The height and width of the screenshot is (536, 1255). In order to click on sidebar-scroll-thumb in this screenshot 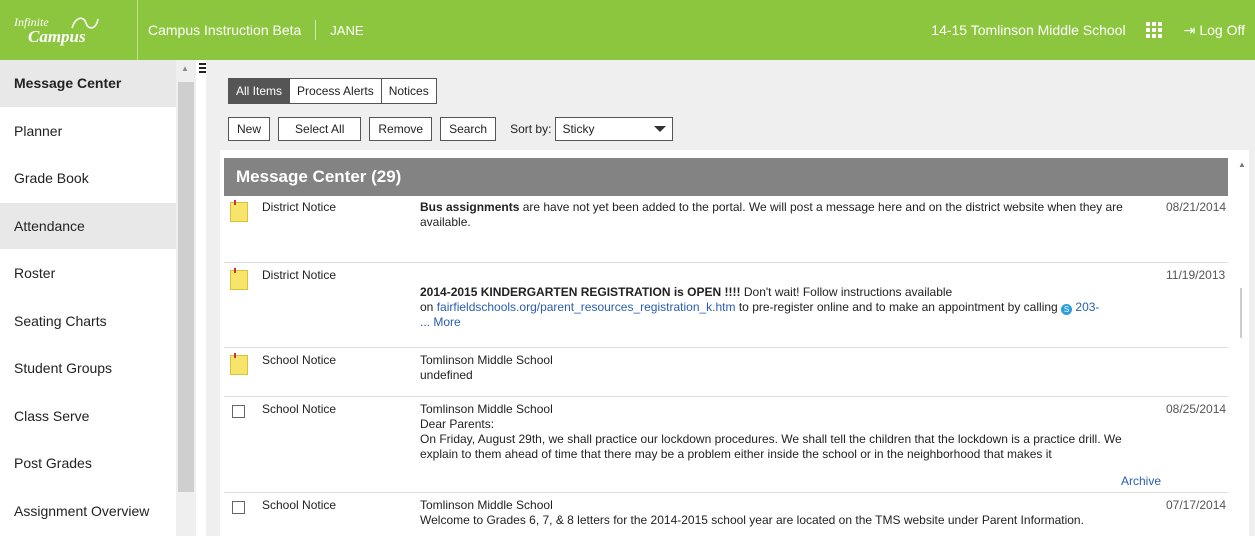, I will do `click(186, 287)`.